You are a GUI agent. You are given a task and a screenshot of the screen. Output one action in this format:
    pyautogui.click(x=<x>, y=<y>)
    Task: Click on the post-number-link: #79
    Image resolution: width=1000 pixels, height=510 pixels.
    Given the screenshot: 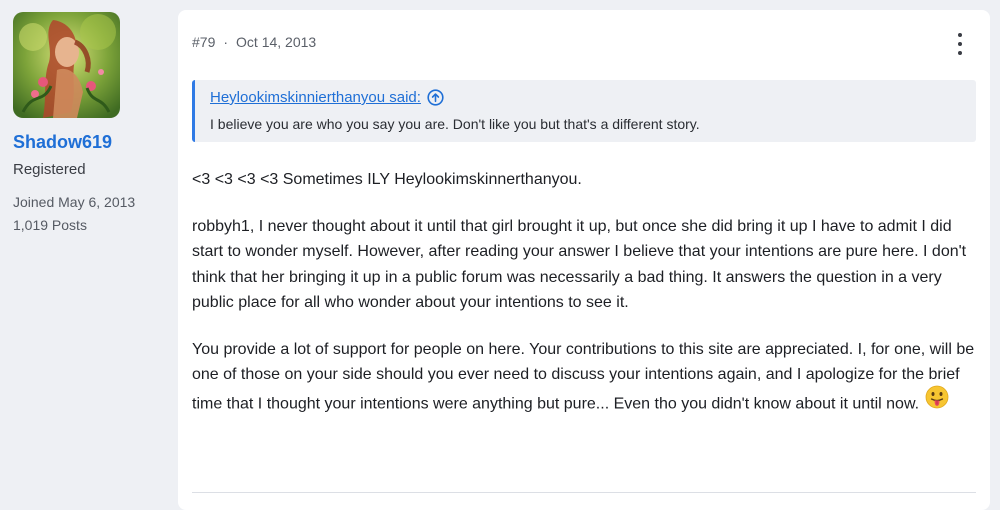 What is the action you would take?
    pyautogui.click(x=203, y=42)
    